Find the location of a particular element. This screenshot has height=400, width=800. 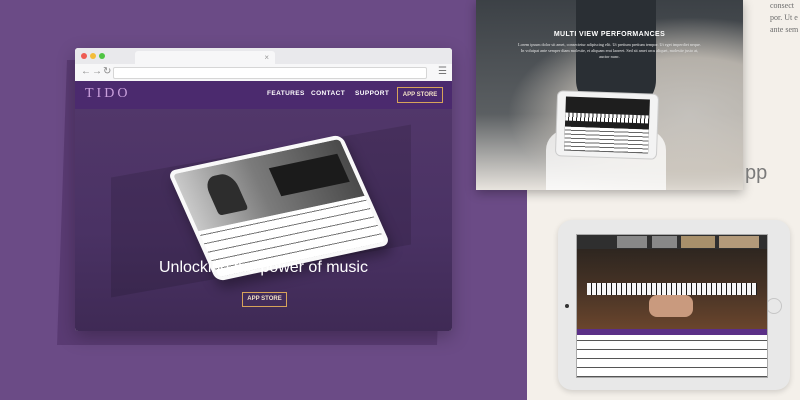

address-bar is located at coordinates (270, 73).